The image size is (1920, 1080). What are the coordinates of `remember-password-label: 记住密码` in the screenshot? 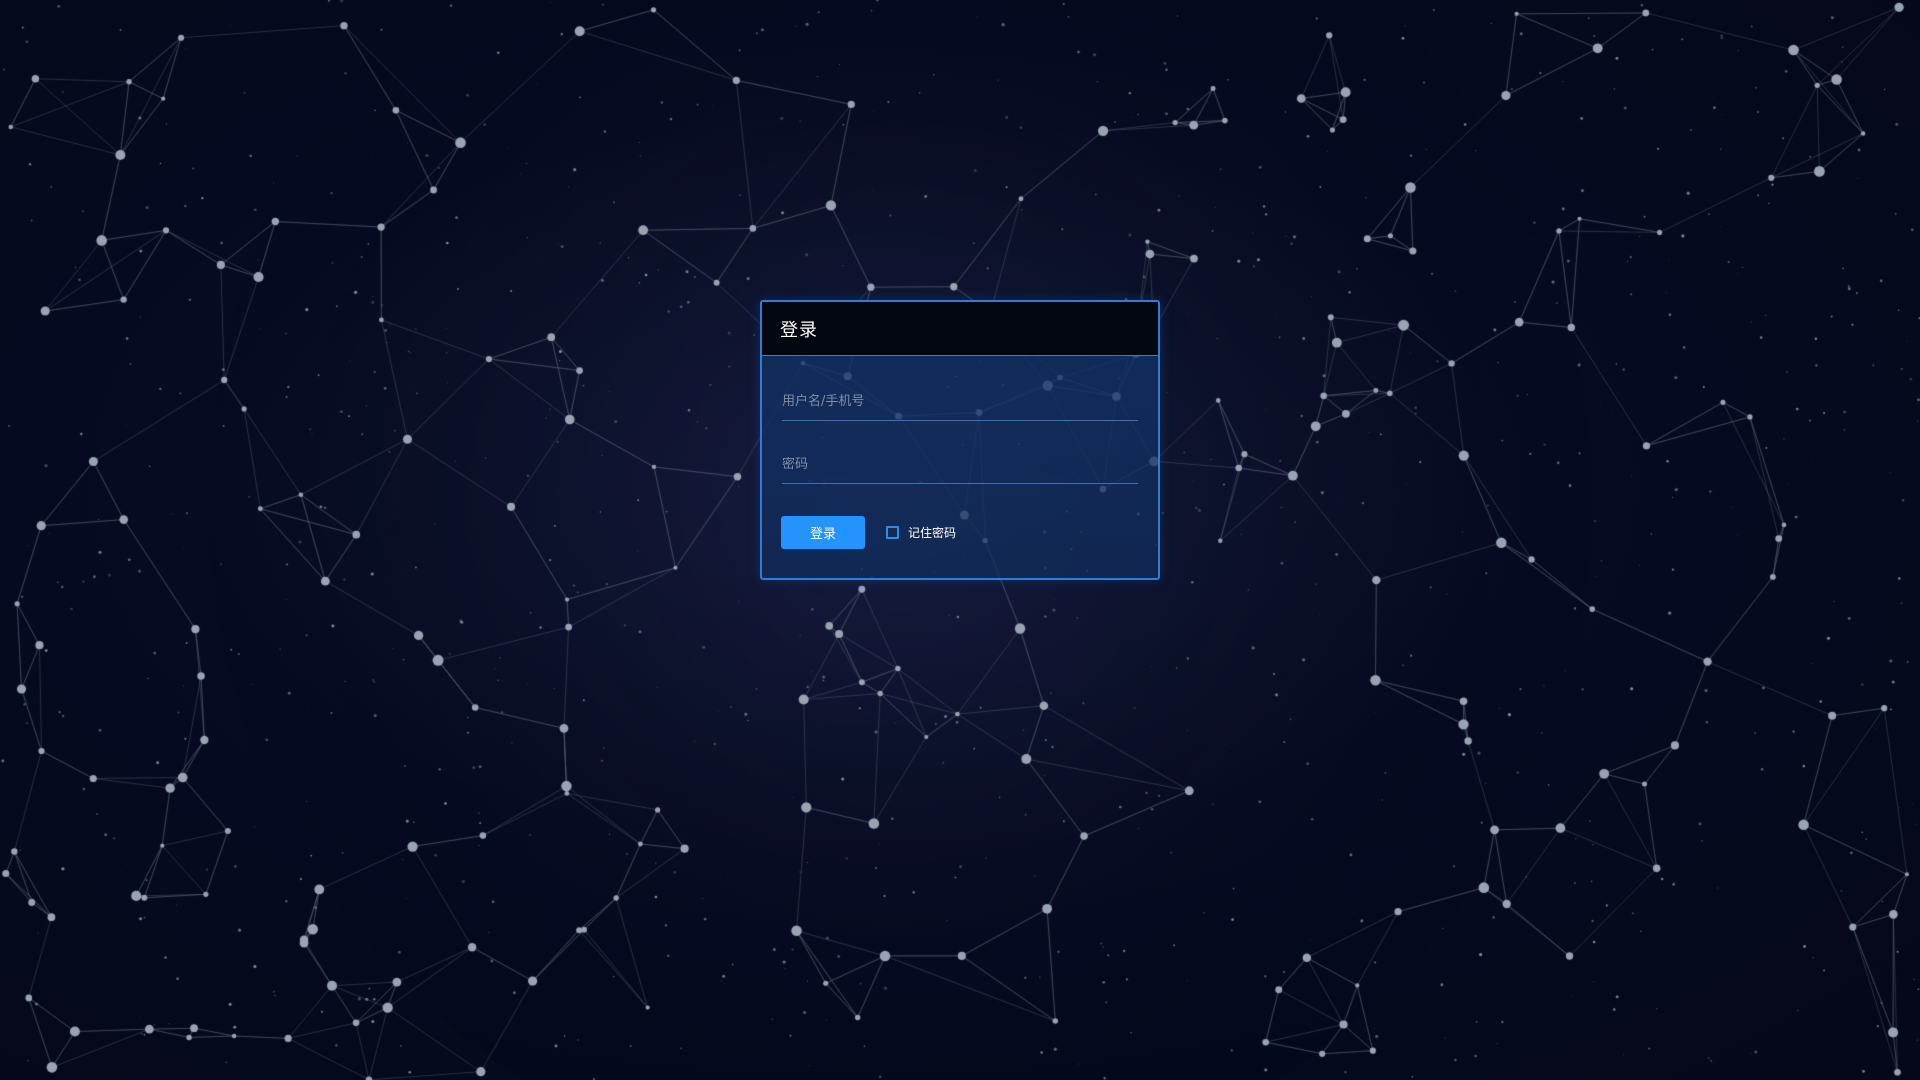 It's located at (932, 533).